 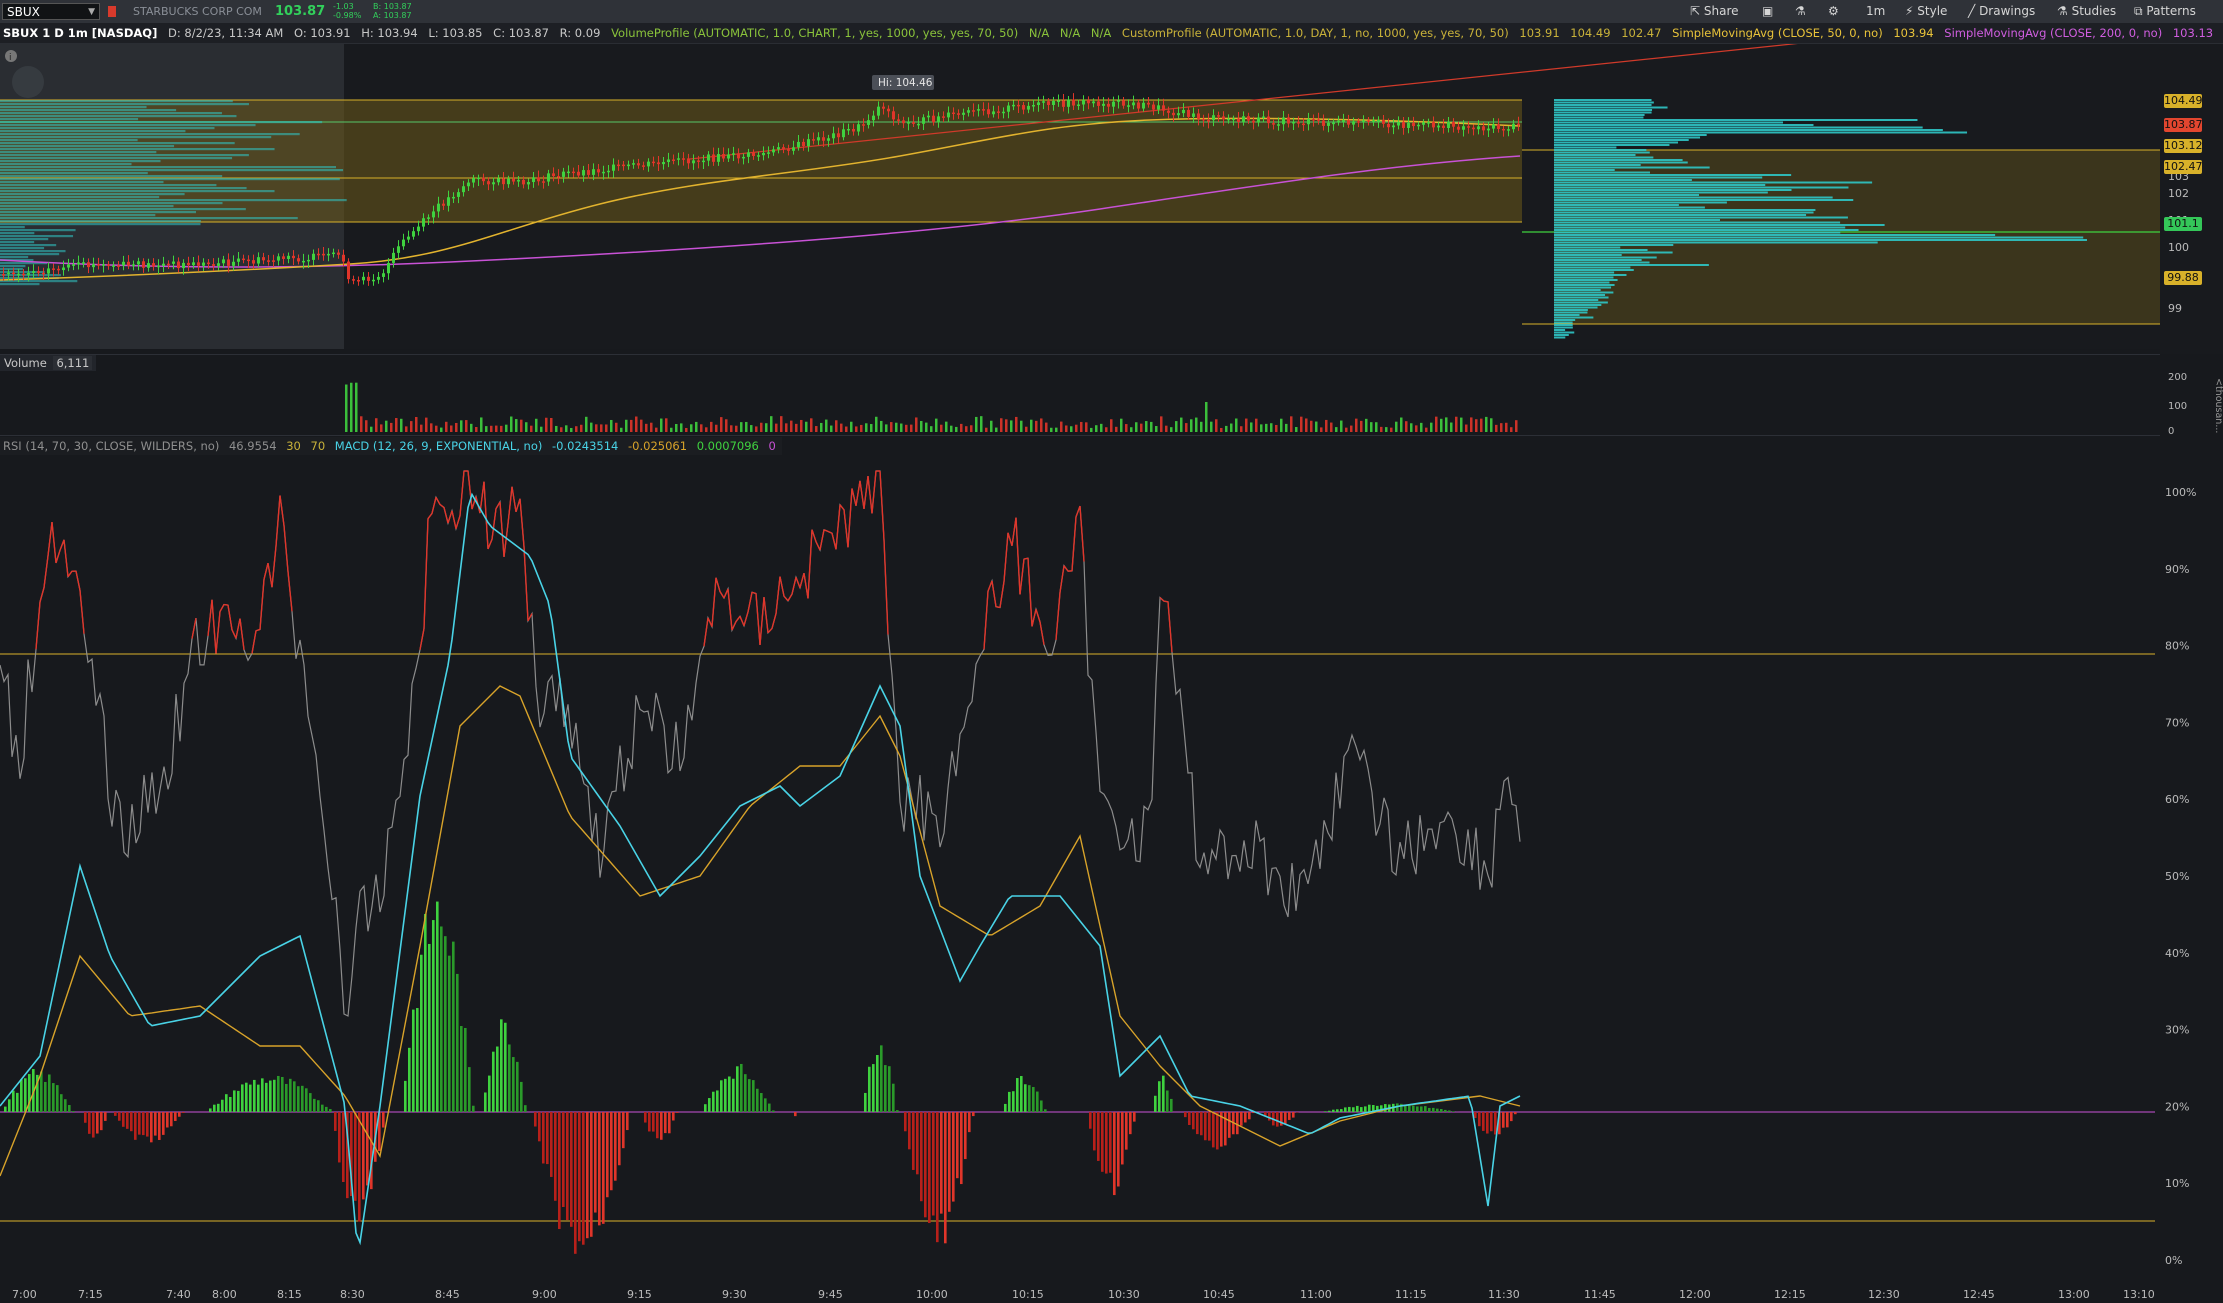 I want to click on time-tick: 13:10, so click(x=2139, y=1294).